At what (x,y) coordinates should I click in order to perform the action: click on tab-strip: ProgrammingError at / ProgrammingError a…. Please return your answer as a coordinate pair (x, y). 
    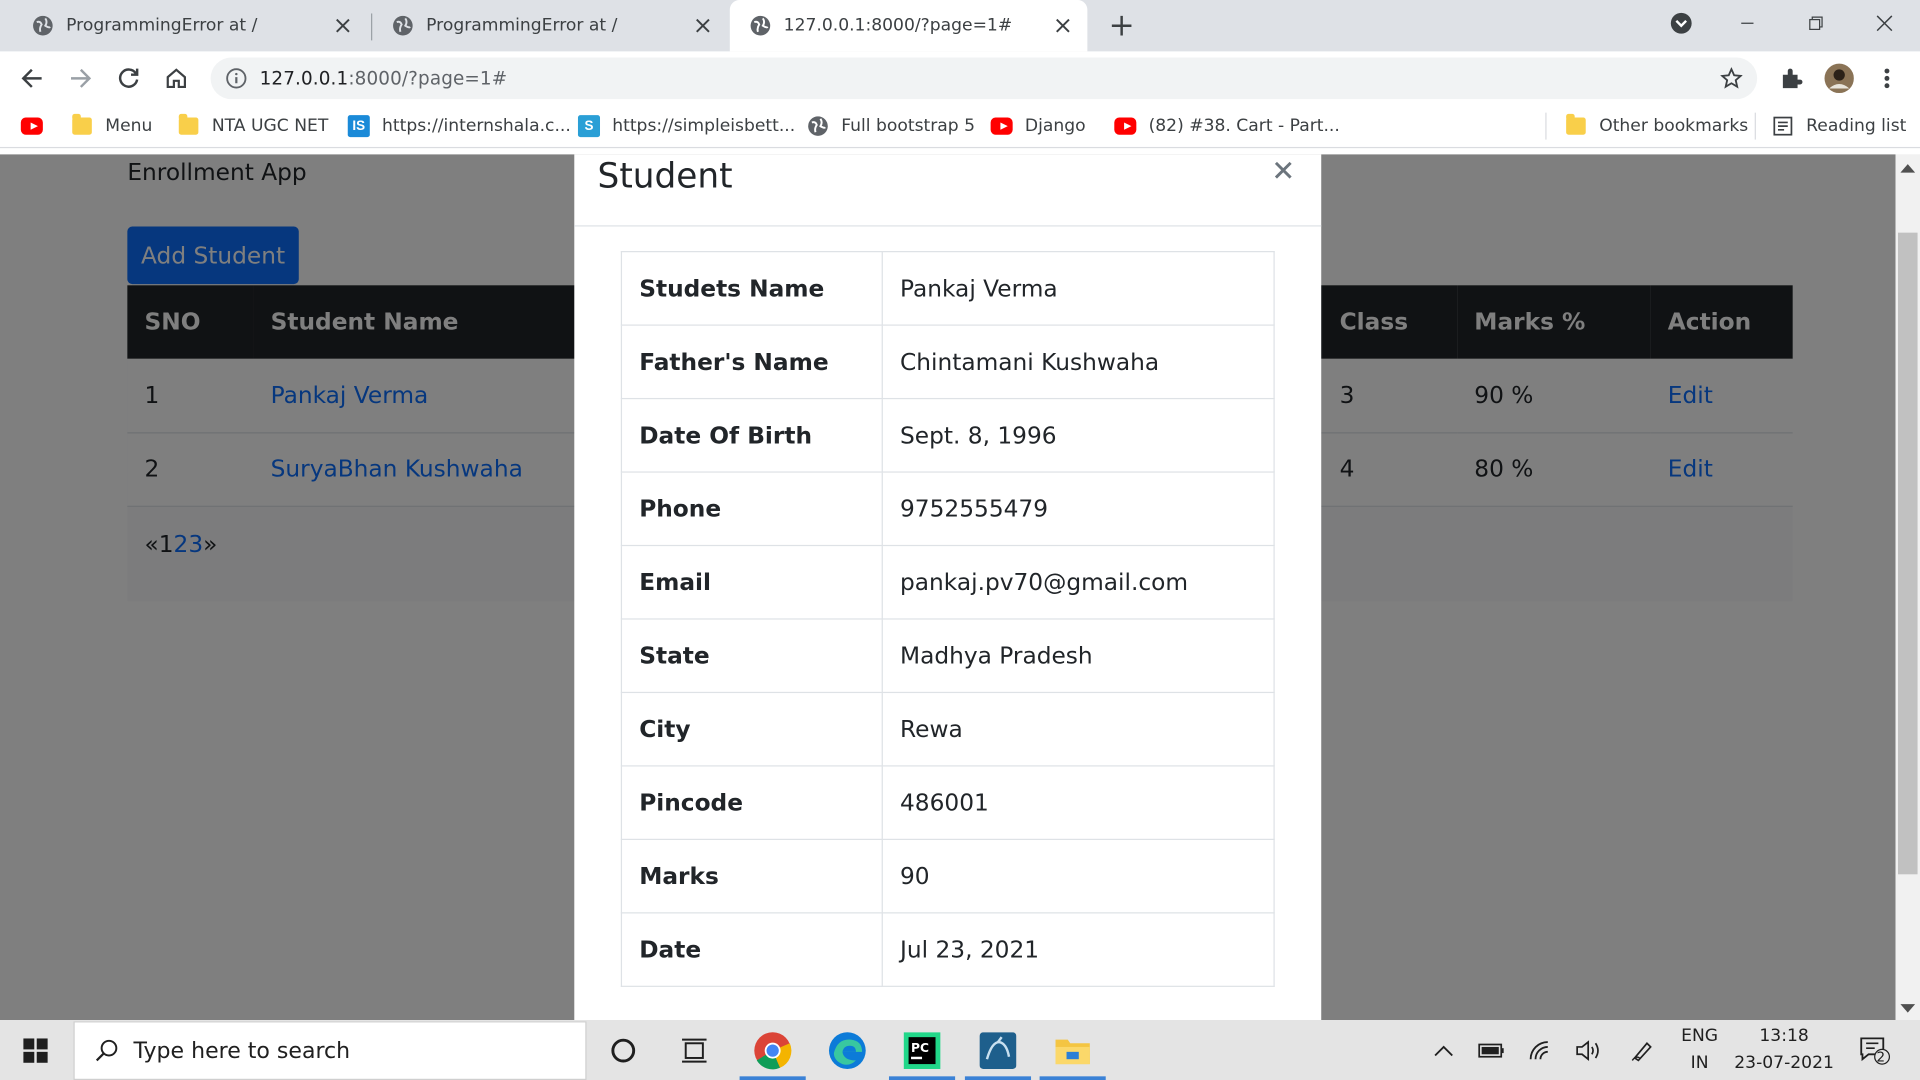
    Looking at the image, I should click on (960, 26).